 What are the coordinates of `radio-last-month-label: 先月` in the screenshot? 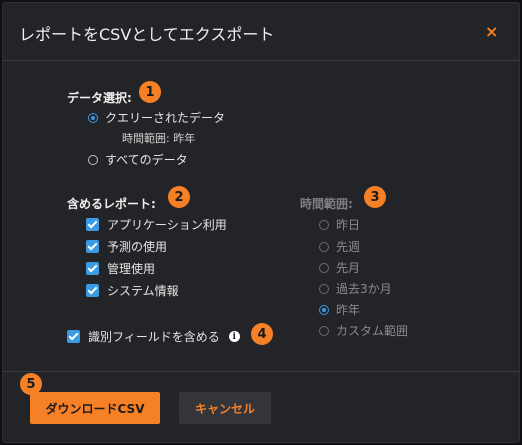 It's located at (348, 268).